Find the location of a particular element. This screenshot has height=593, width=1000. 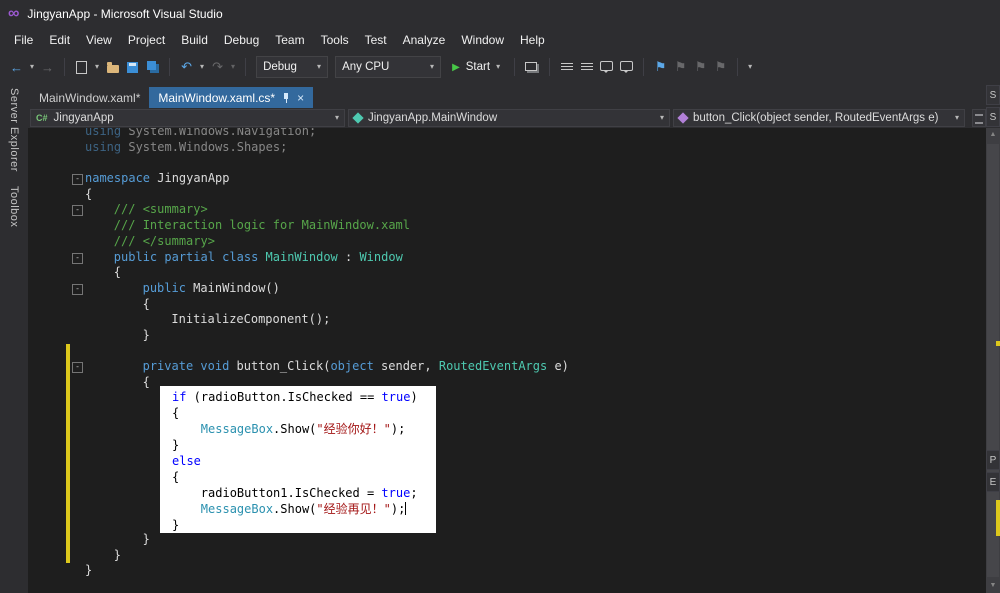

tab-mainwindow-xaml-: MainWindow.xaml* is located at coordinates (89, 97).